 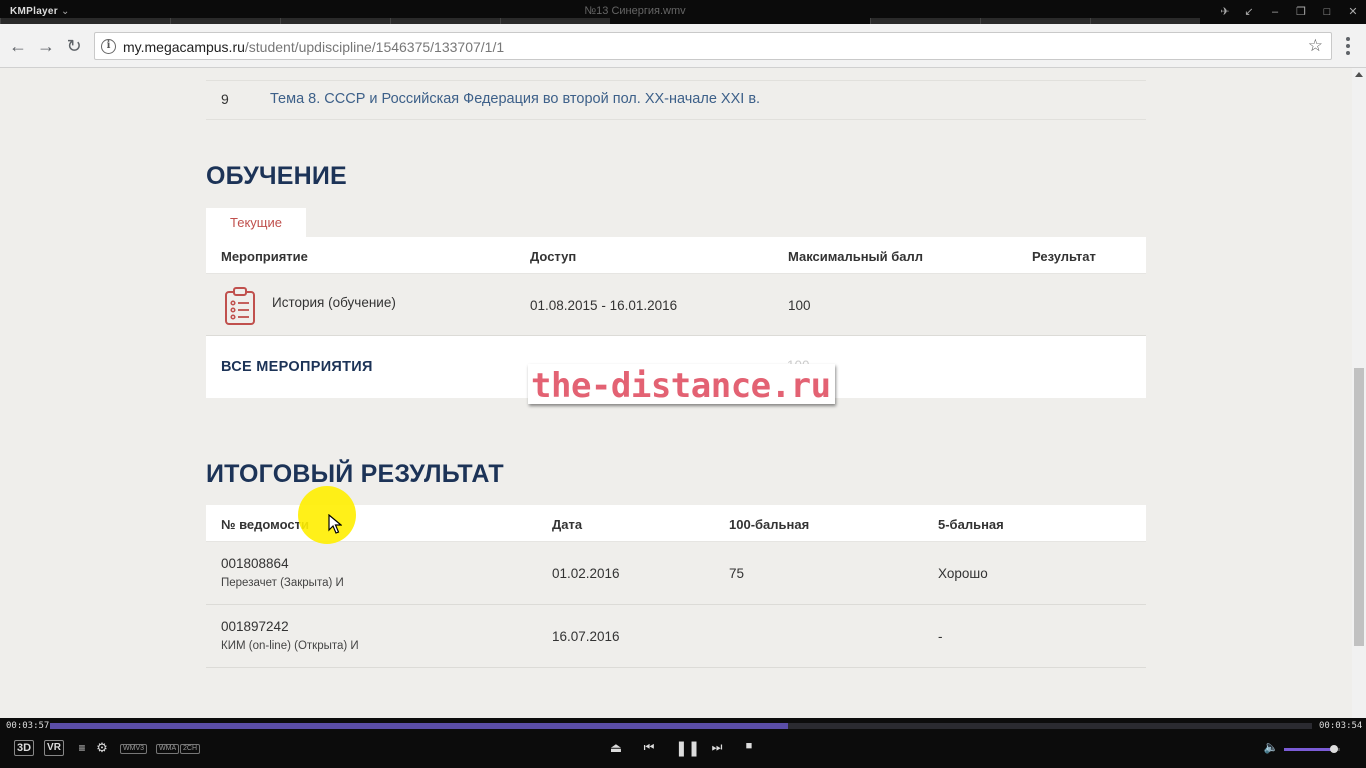 What do you see at coordinates (963, 573) in the screenshot?
I see `score-5: Хорошо` at bounding box center [963, 573].